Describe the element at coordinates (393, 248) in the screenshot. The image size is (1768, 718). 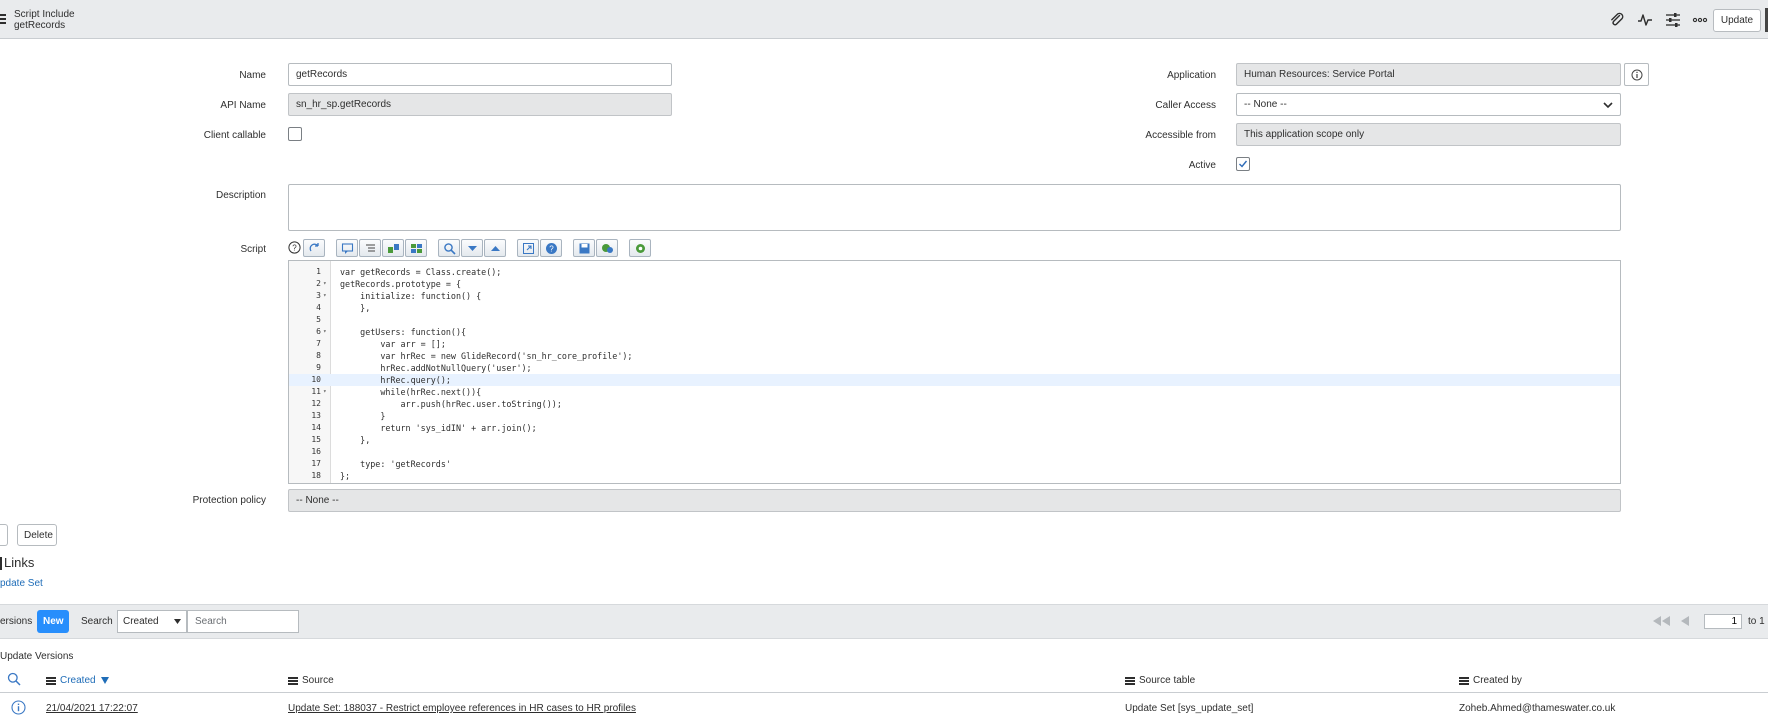
I see `replace-icon` at that location.